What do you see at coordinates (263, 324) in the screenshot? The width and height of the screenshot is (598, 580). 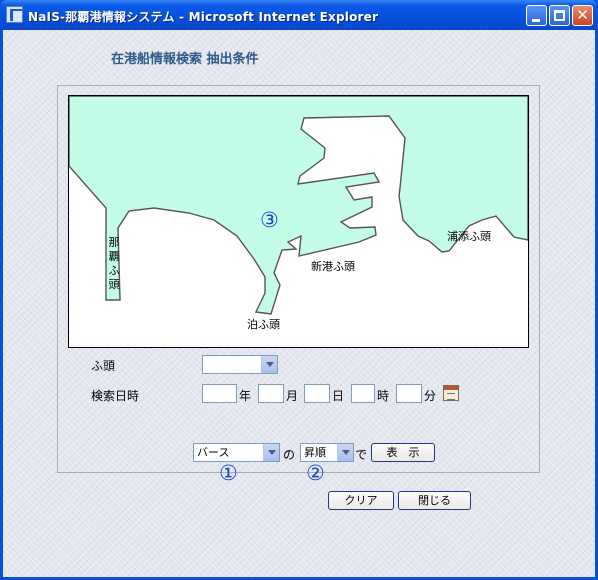 I see `tomari-wharf-label: 泊ふ頭` at bounding box center [263, 324].